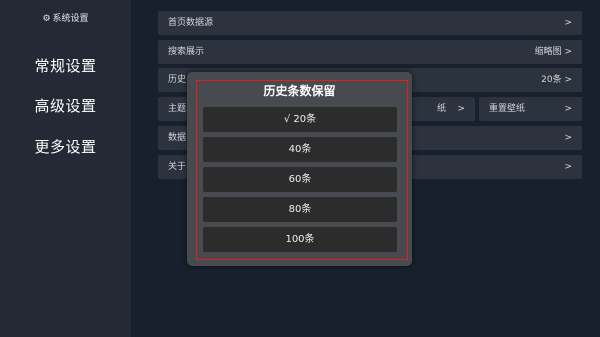  What do you see at coordinates (370, 23) in the screenshot?
I see `setting-row-home-source: 首页数据源 >` at bounding box center [370, 23].